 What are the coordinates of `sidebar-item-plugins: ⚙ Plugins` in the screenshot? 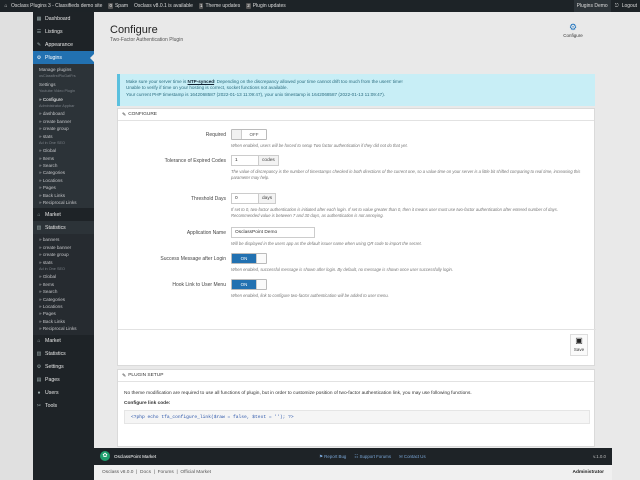 It's located at (63, 57).